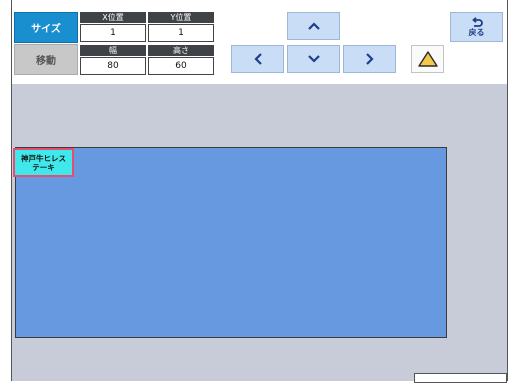 This screenshot has height=383, width=512. I want to click on chevron-up-icon, so click(313, 26).